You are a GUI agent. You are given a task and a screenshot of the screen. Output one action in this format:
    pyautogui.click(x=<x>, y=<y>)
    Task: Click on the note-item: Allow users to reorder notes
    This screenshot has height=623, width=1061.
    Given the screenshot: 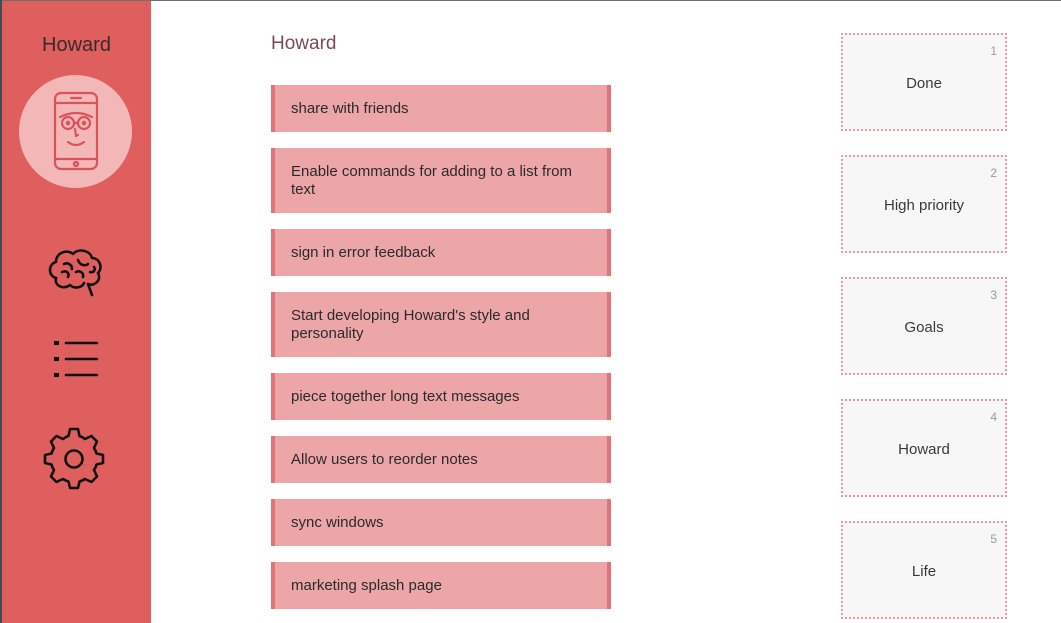 What is the action you would take?
    pyautogui.click(x=441, y=459)
    